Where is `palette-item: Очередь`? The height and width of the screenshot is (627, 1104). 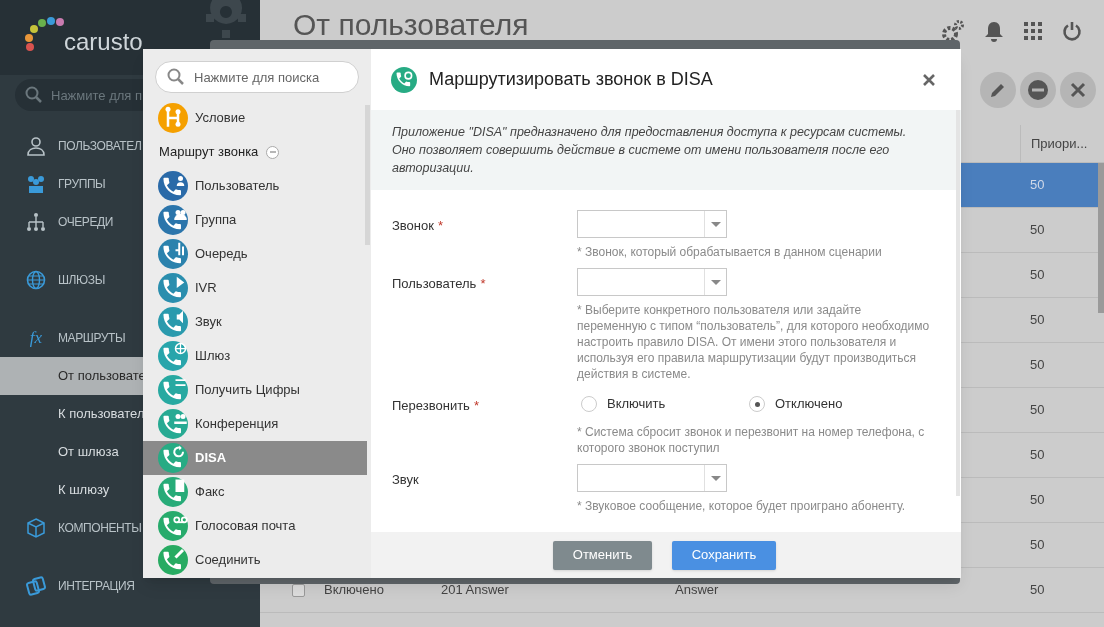
palette-item: Очередь is located at coordinates (255, 254).